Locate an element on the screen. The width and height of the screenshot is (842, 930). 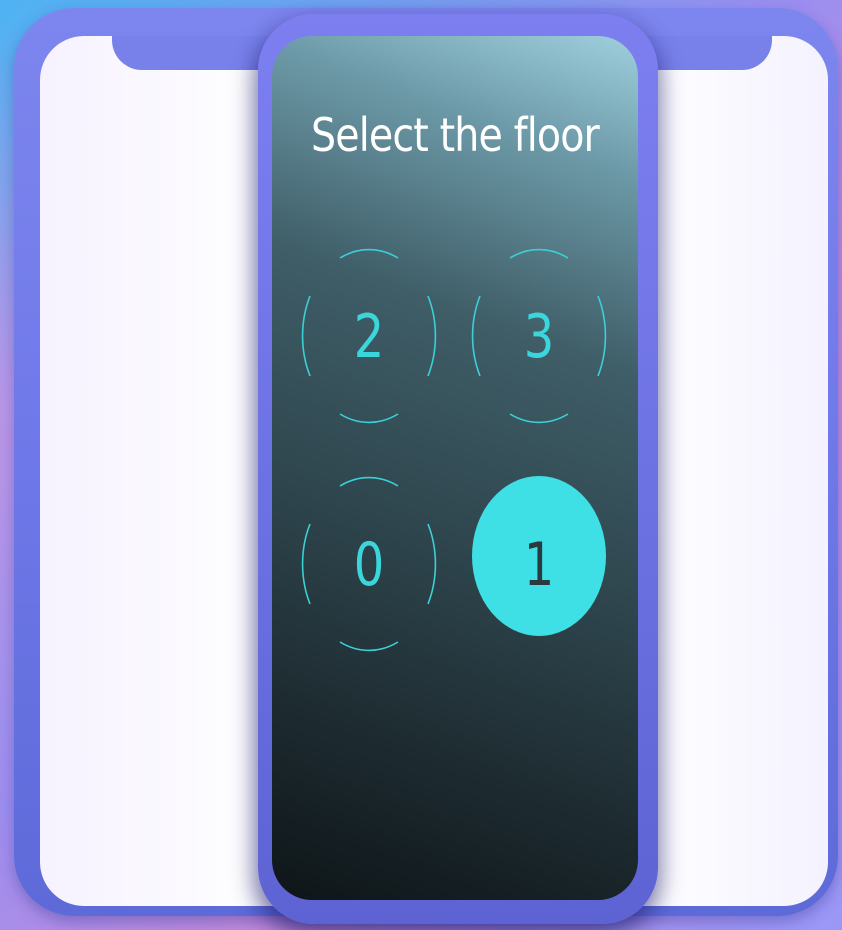
floor-button-3: 3 is located at coordinates (539, 336).